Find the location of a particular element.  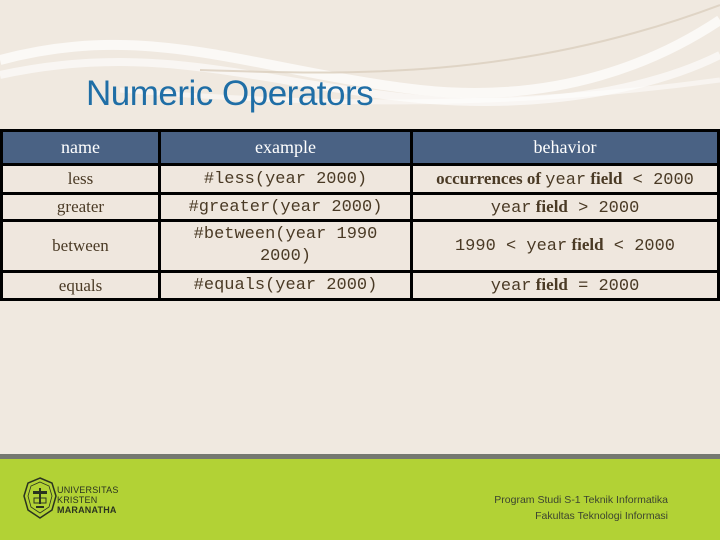

cell-behavior: year field > 2000 is located at coordinates (565, 207).